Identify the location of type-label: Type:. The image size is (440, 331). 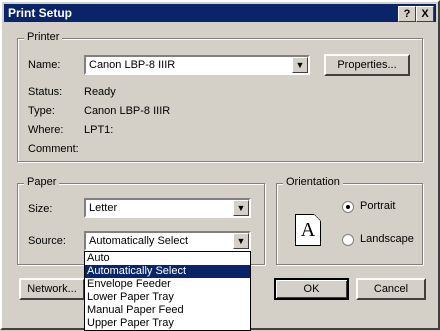
(41, 111).